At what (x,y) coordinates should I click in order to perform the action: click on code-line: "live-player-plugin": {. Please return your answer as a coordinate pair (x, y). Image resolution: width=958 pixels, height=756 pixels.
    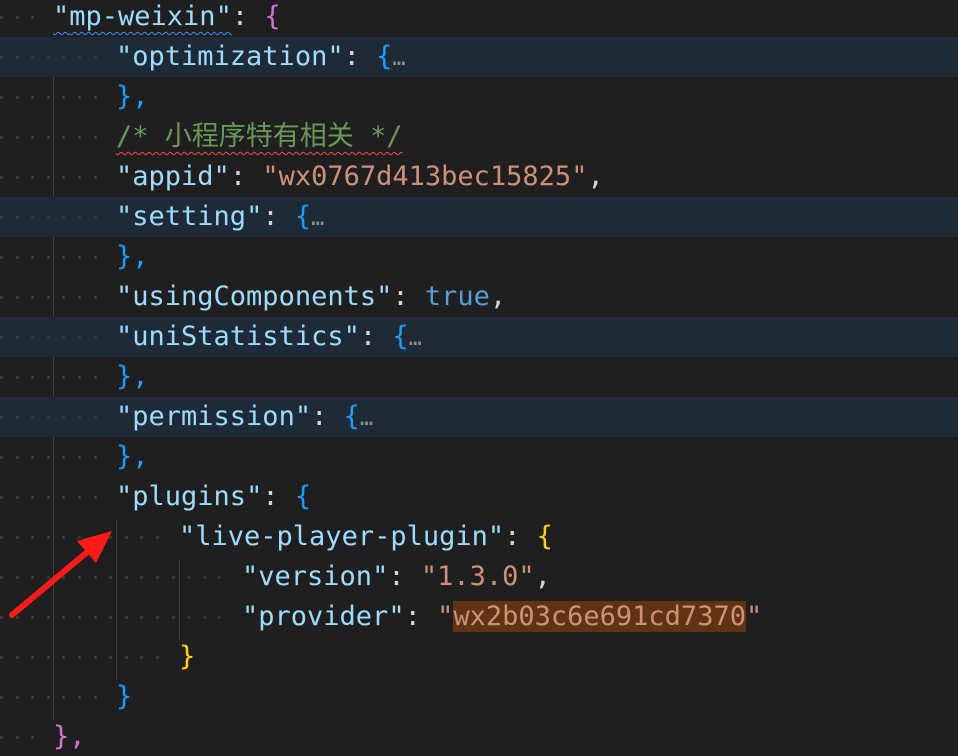
    Looking at the image, I should click on (479, 537).